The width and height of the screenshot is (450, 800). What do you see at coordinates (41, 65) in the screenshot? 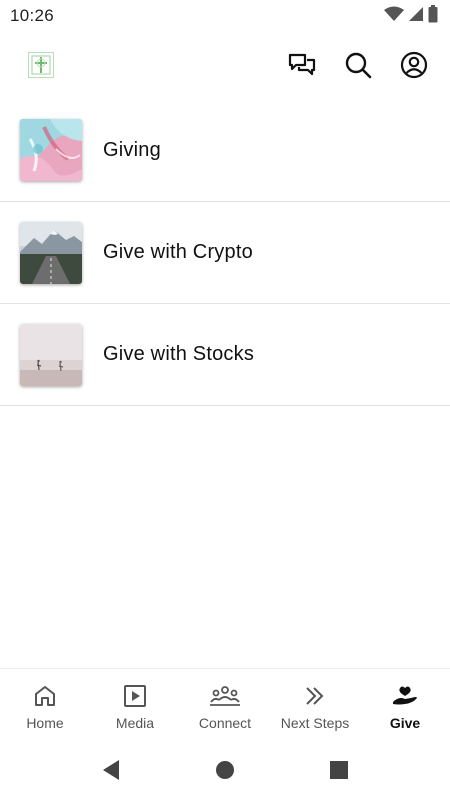
I see `cross-logo-icon` at bounding box center [41, 65].